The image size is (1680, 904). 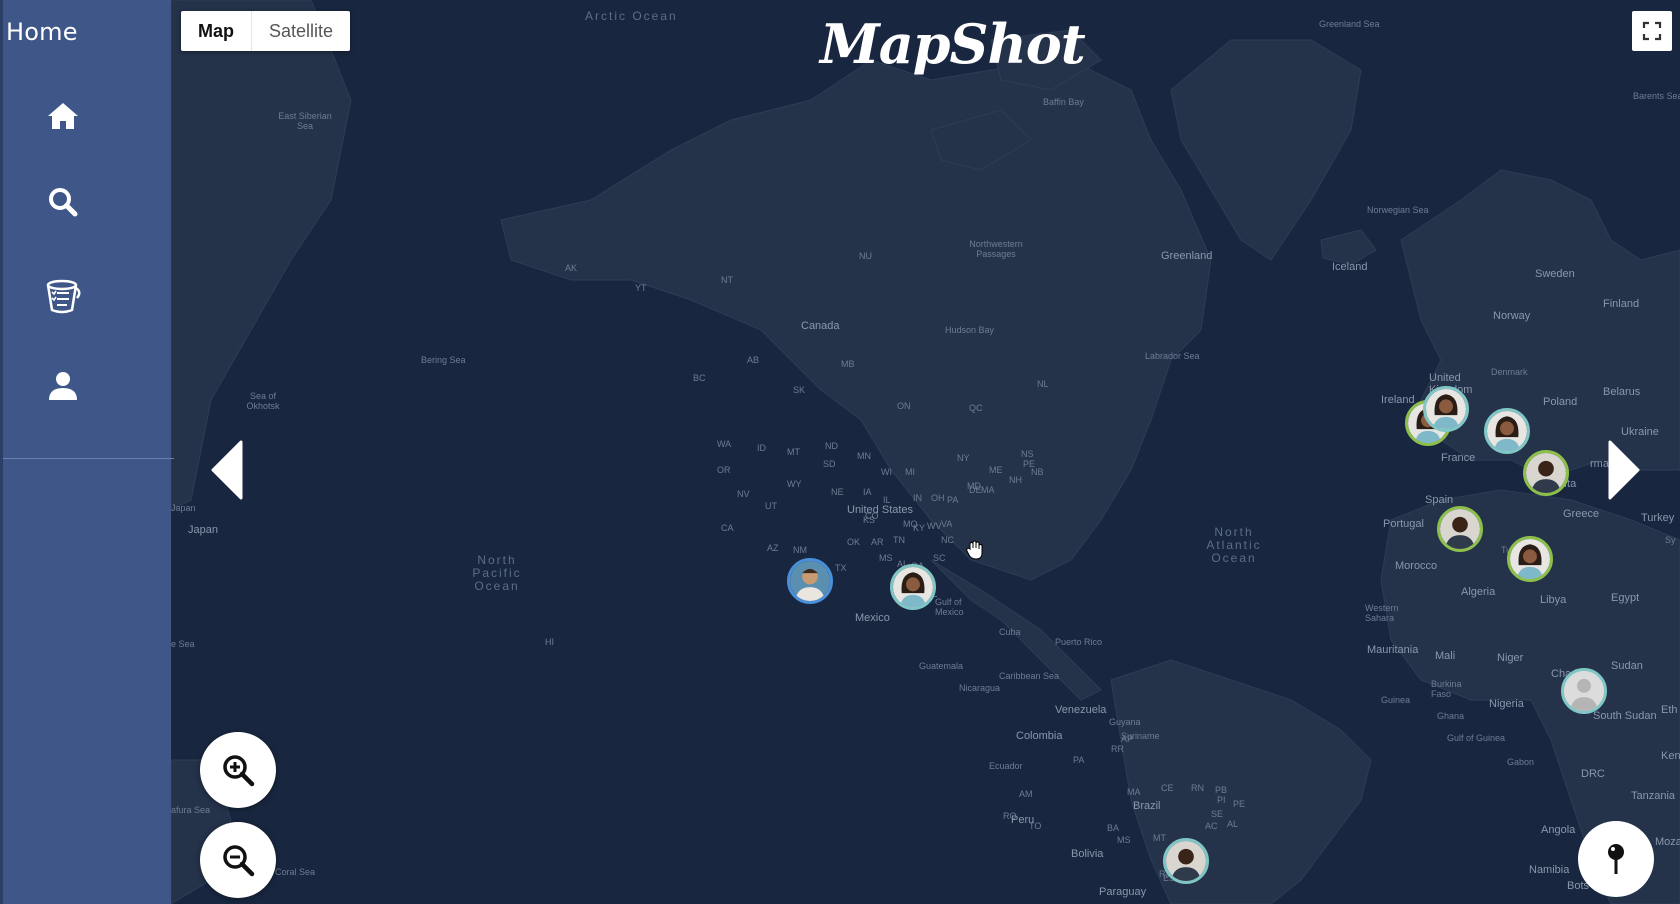 What do you see at coordinates (1087, 854) in the screenshot?
I see `label-bolivia: Bolivia` at bounding box center [1087, 854].